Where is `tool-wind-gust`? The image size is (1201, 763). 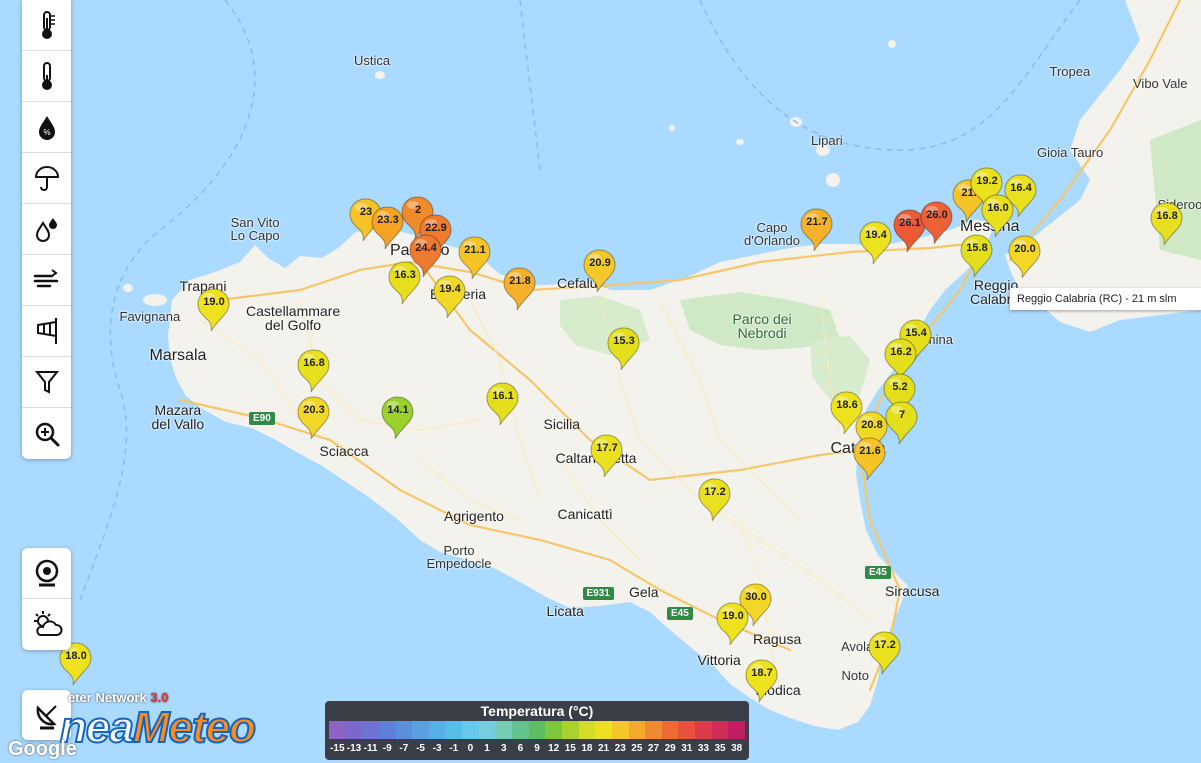
tool-wind-gust is located at coordinates (46, 331).